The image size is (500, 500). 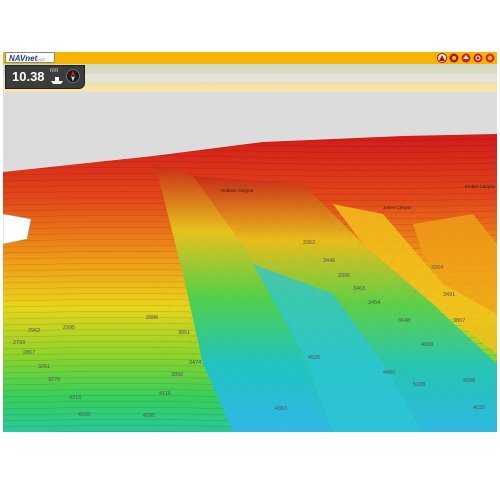 What do you see at coordinates (237, 190) in the screenshot?
I see `canyon-label: Hudson Canyon` at bounding box center [237, 190].